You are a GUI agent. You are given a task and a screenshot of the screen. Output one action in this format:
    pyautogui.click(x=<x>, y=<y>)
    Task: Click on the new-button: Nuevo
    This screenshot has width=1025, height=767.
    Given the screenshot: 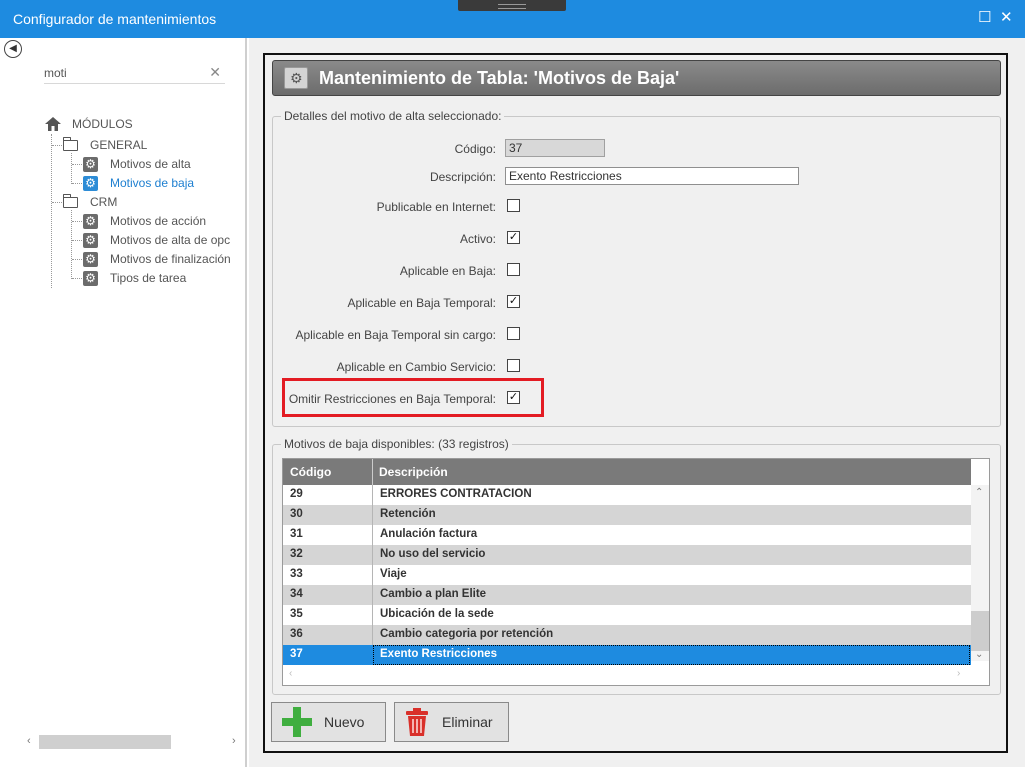 What is the action you would take?
    pyautogui.click(x=328, y=722)
    